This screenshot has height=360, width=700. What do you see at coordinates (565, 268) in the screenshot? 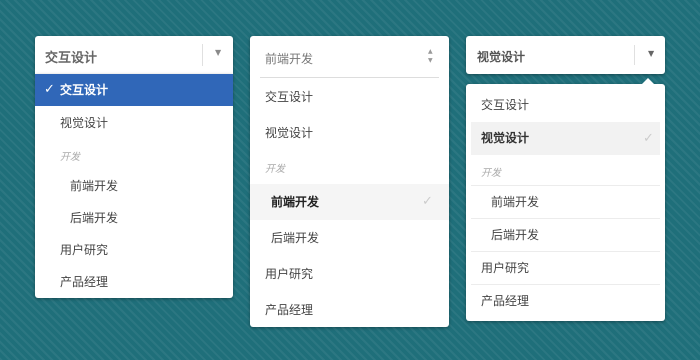
I see `dropdown3-option-user-research: 用户研究` at bounding box center [565, 268].